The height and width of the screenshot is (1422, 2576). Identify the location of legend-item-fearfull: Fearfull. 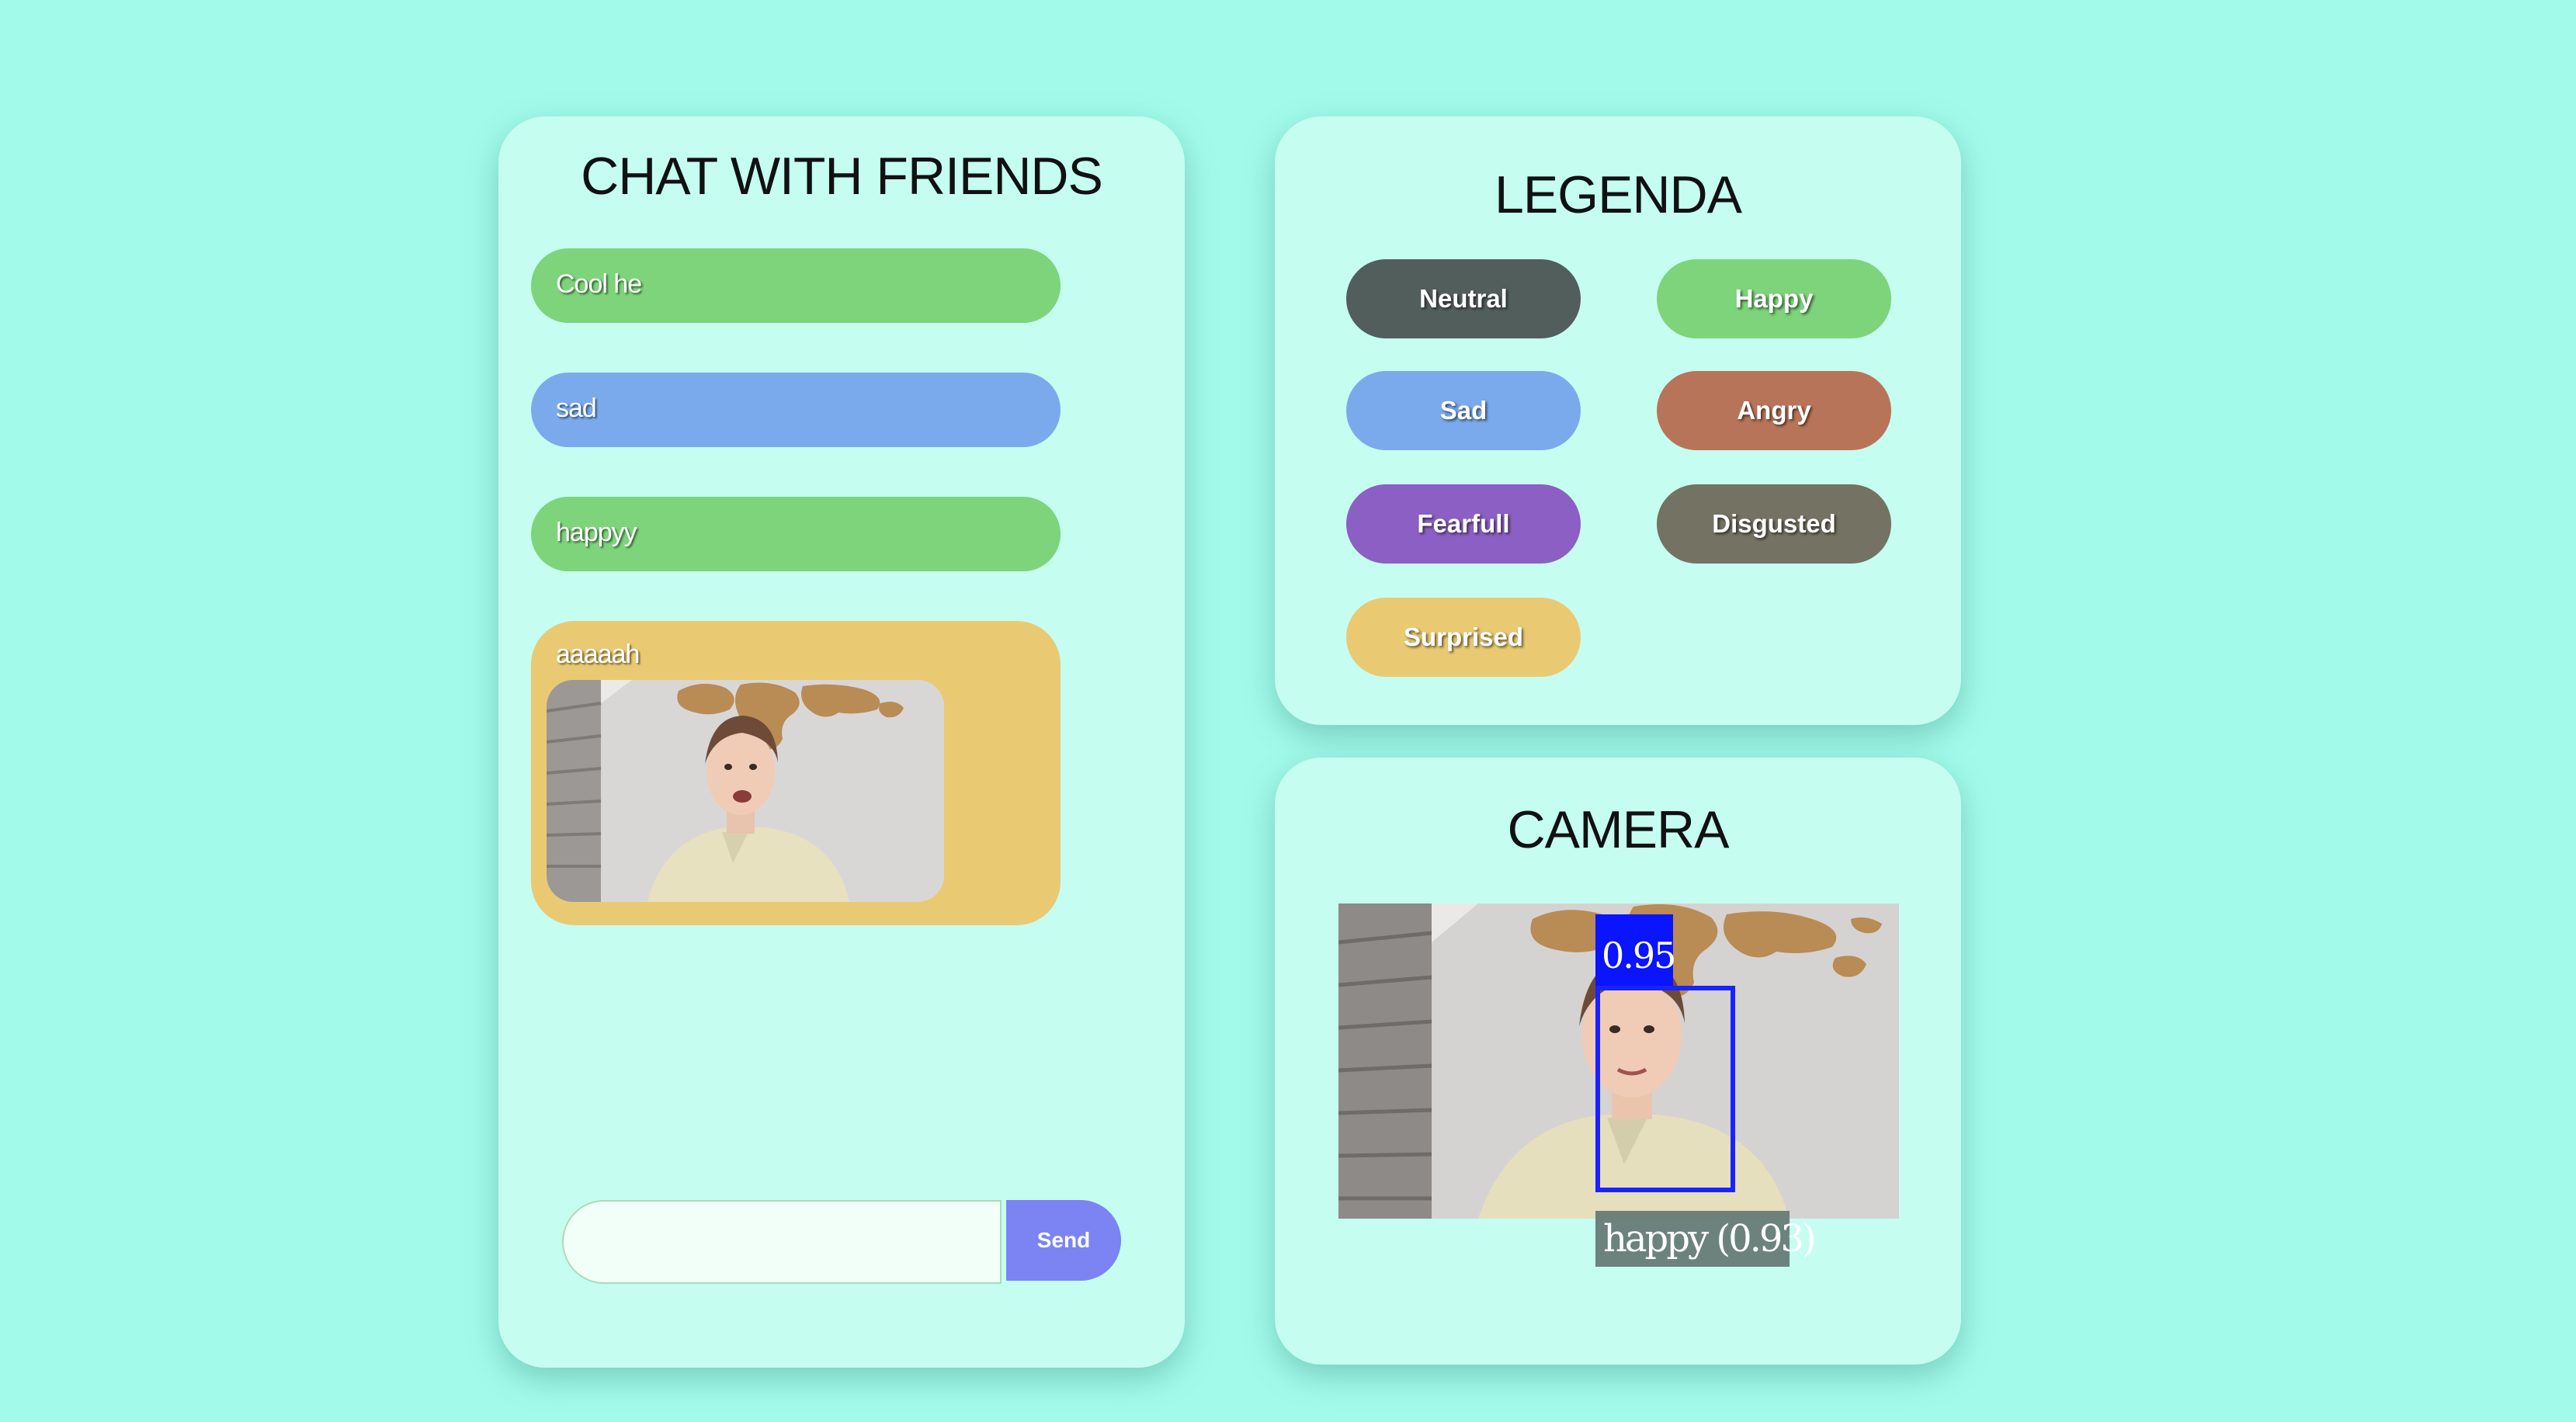
(1463, 524).